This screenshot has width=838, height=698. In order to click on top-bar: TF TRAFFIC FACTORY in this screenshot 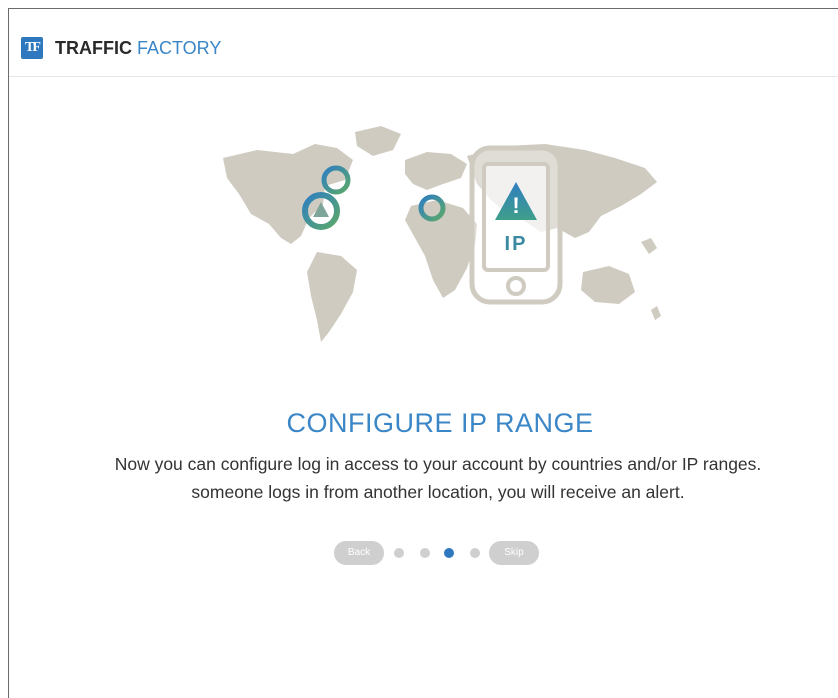, I will do `click(423, 43)`.